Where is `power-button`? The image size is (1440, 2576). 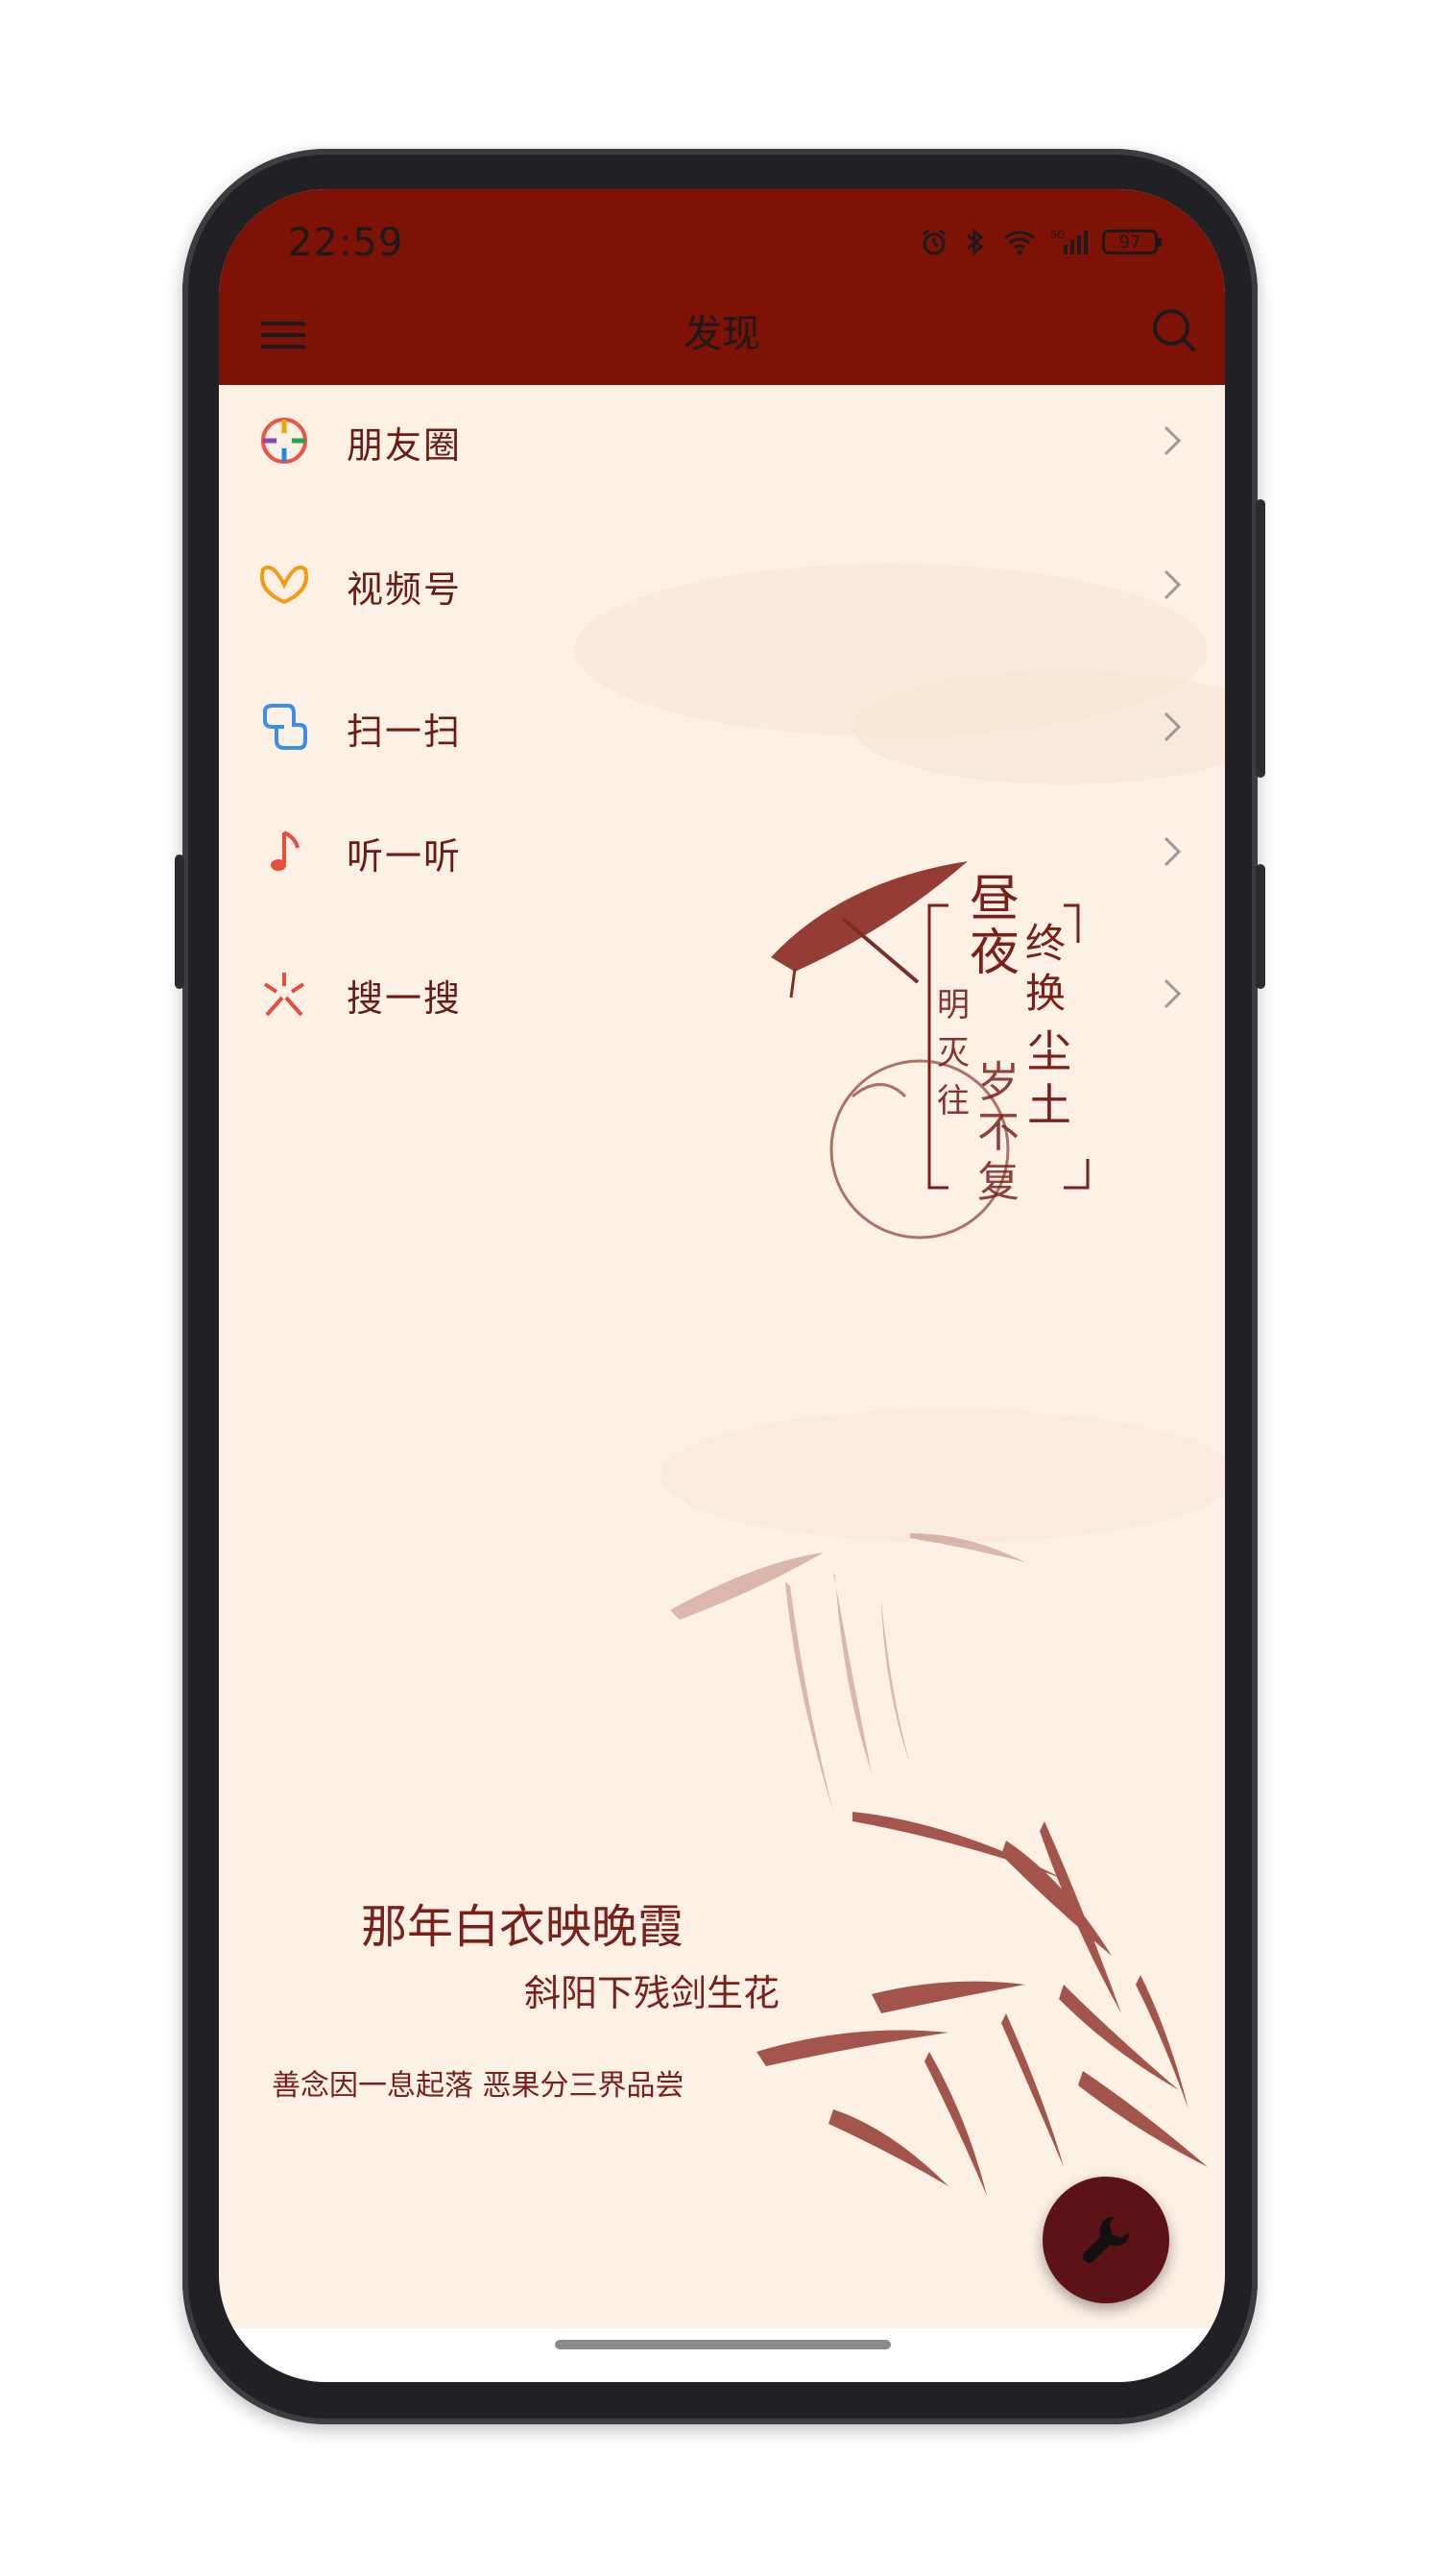 power-button is located at coordinates (1260, 638).